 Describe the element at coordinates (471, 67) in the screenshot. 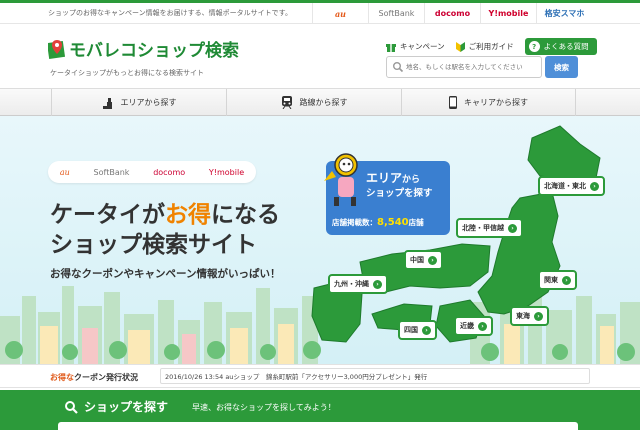

I see `search-input` at that location.